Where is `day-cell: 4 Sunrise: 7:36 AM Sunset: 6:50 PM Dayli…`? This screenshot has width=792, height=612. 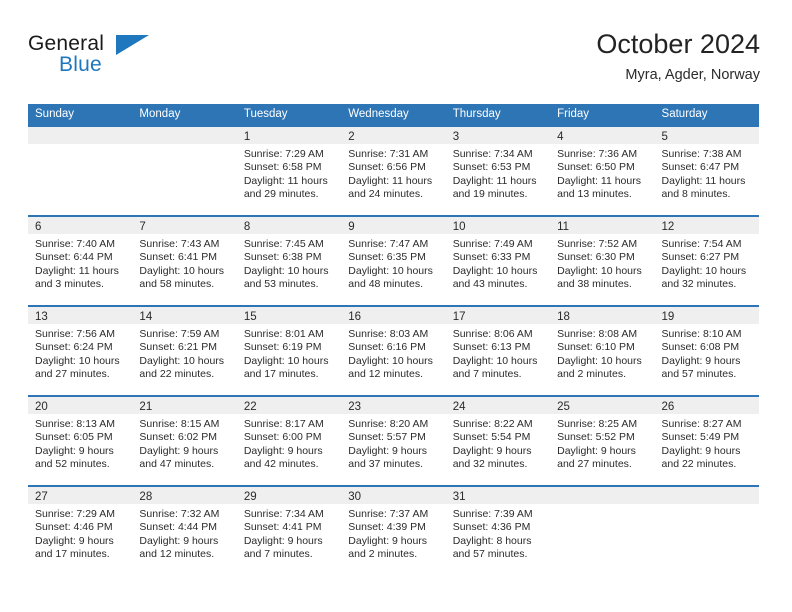
day-cell: 4 Sunrise: 7:36 AM Sunset: 6:50 PM Dayli… is located at coordinates (602, 171).